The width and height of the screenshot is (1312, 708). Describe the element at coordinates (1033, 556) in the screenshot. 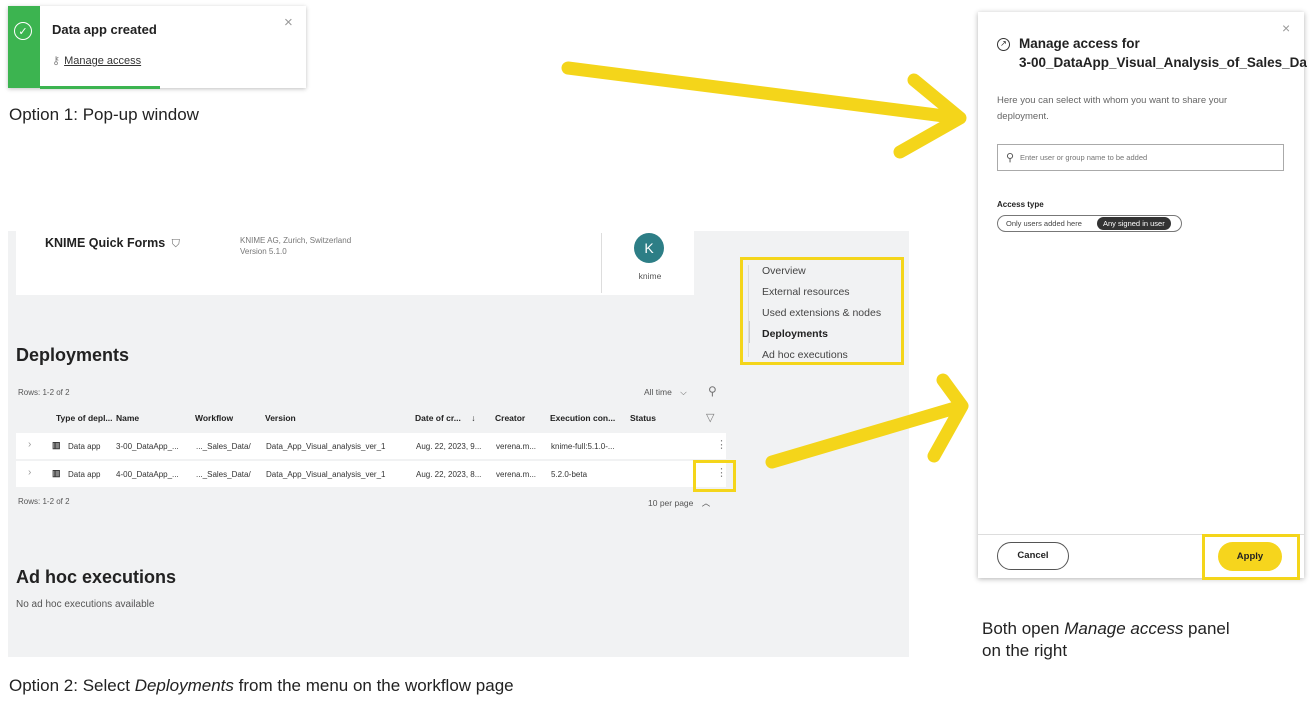

I see `cancel-button: Cancel` at that location.